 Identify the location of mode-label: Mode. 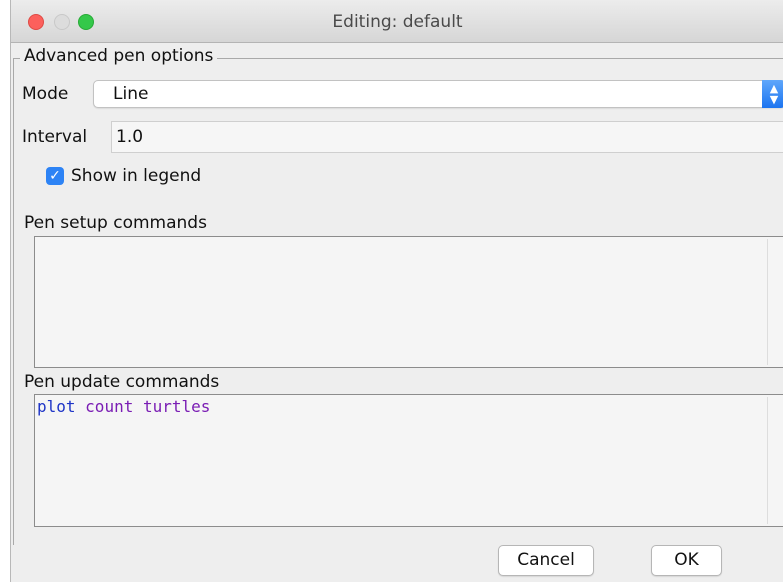
(45, 94).